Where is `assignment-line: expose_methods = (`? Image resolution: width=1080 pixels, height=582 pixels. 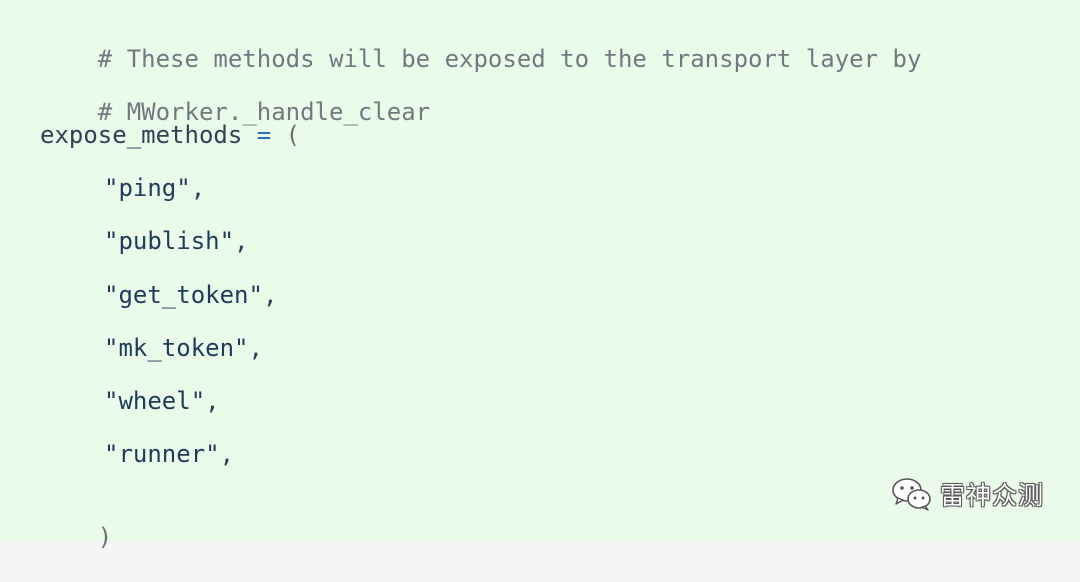
assignment-line: expose_methods = ( is located at coordinates (170, 135).